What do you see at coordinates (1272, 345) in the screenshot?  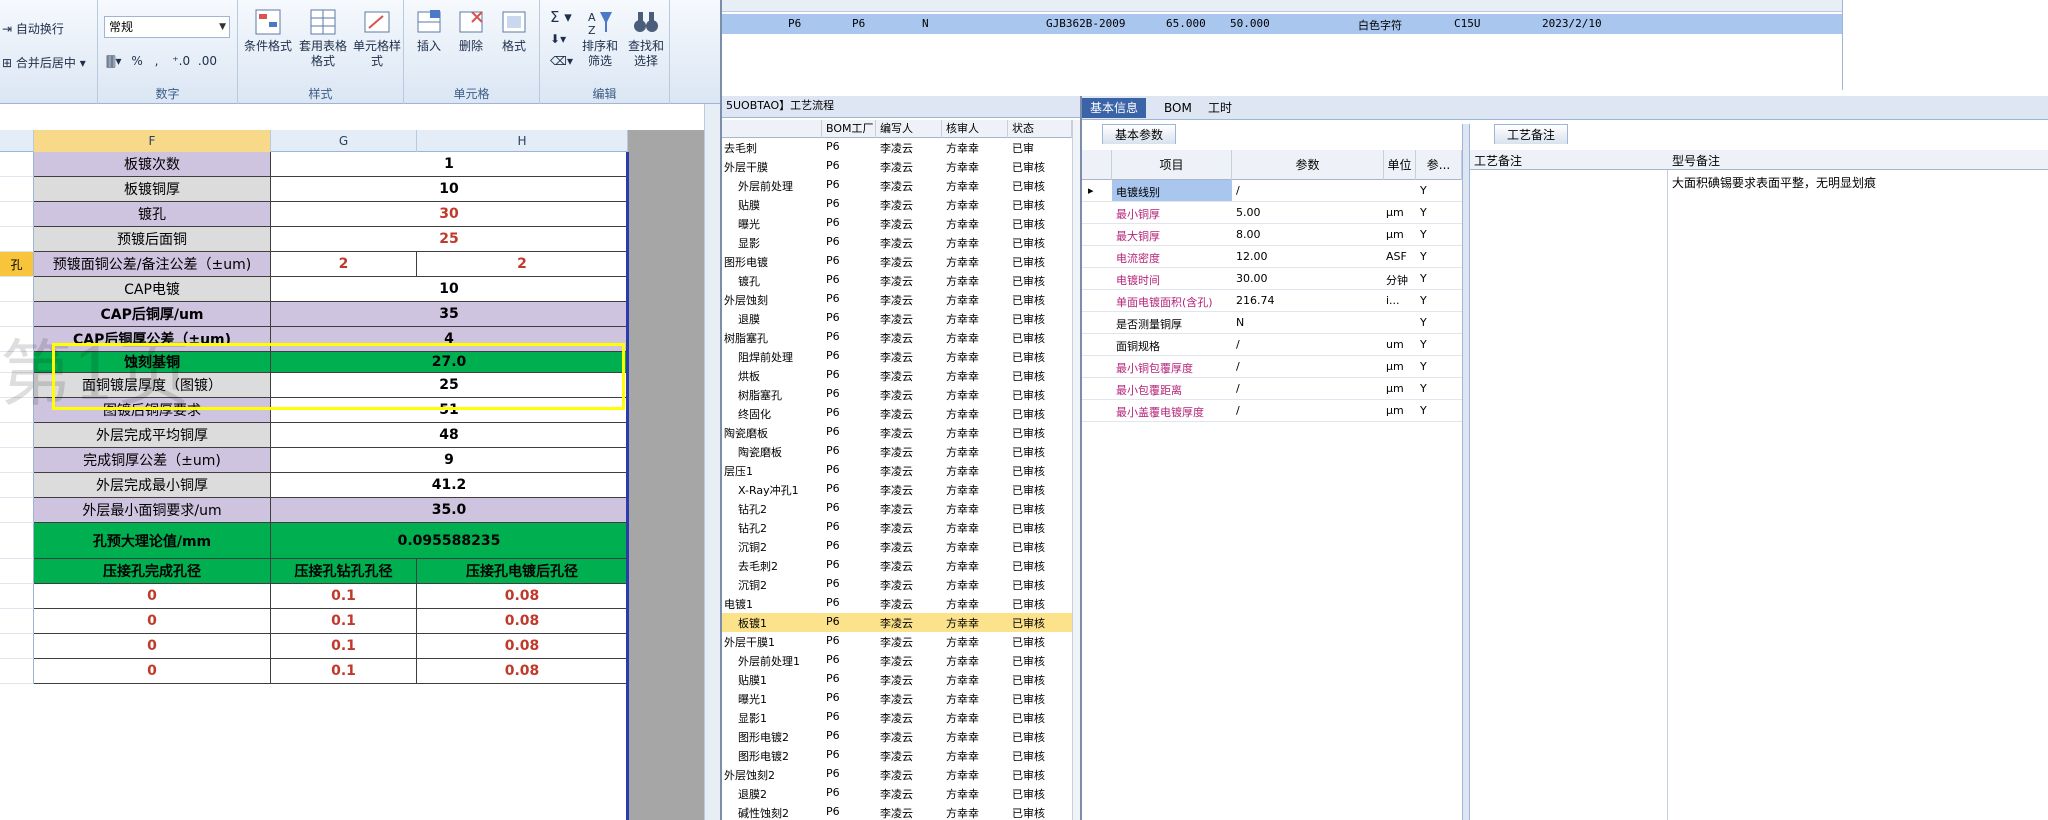 I see `param-row: 面铜规格 / um Y` at bounding box center [1272, 345].